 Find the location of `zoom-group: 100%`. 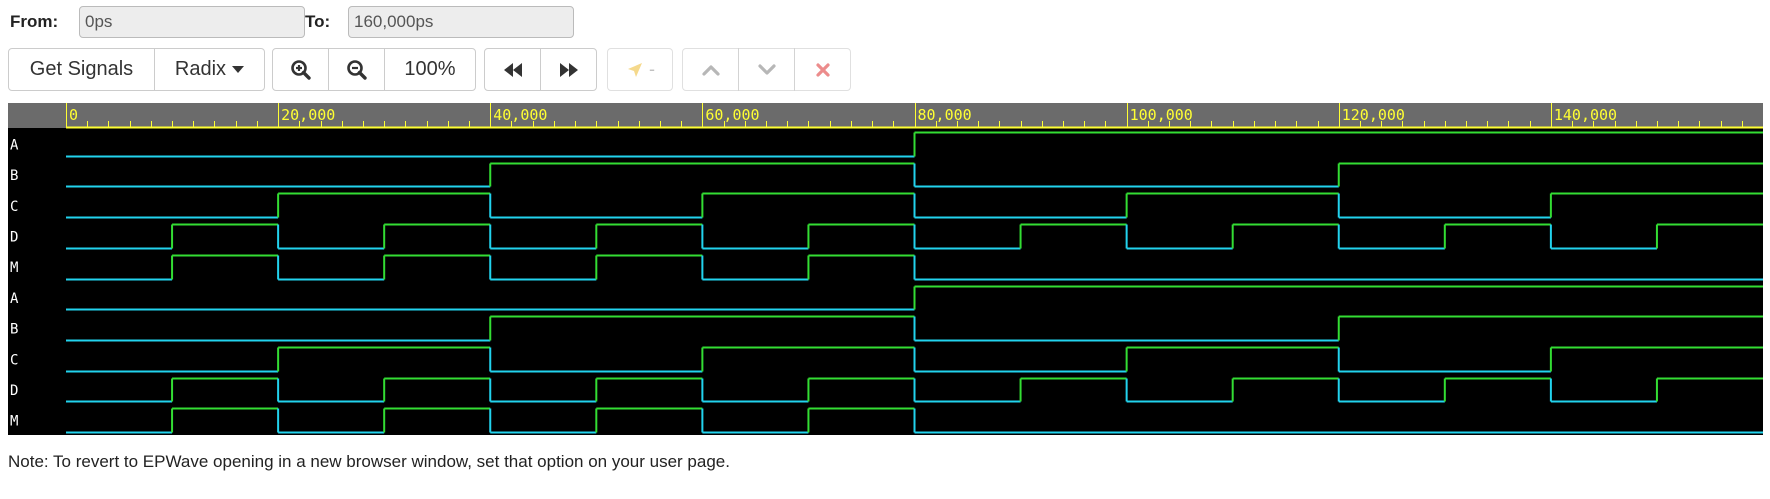

zoom-group: 100% is located at coordinates (374, 69).